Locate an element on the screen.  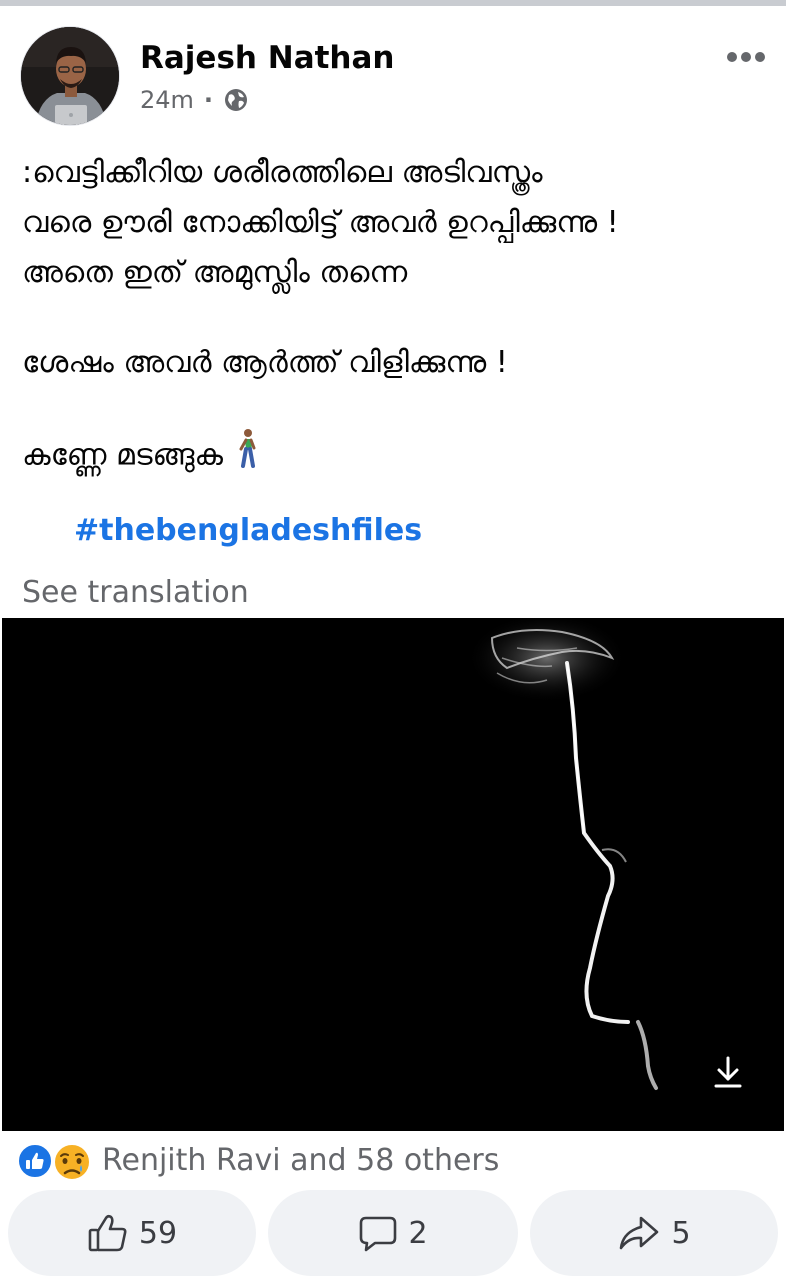
see-translation-link: See translation is located at coordinates (135, 592).